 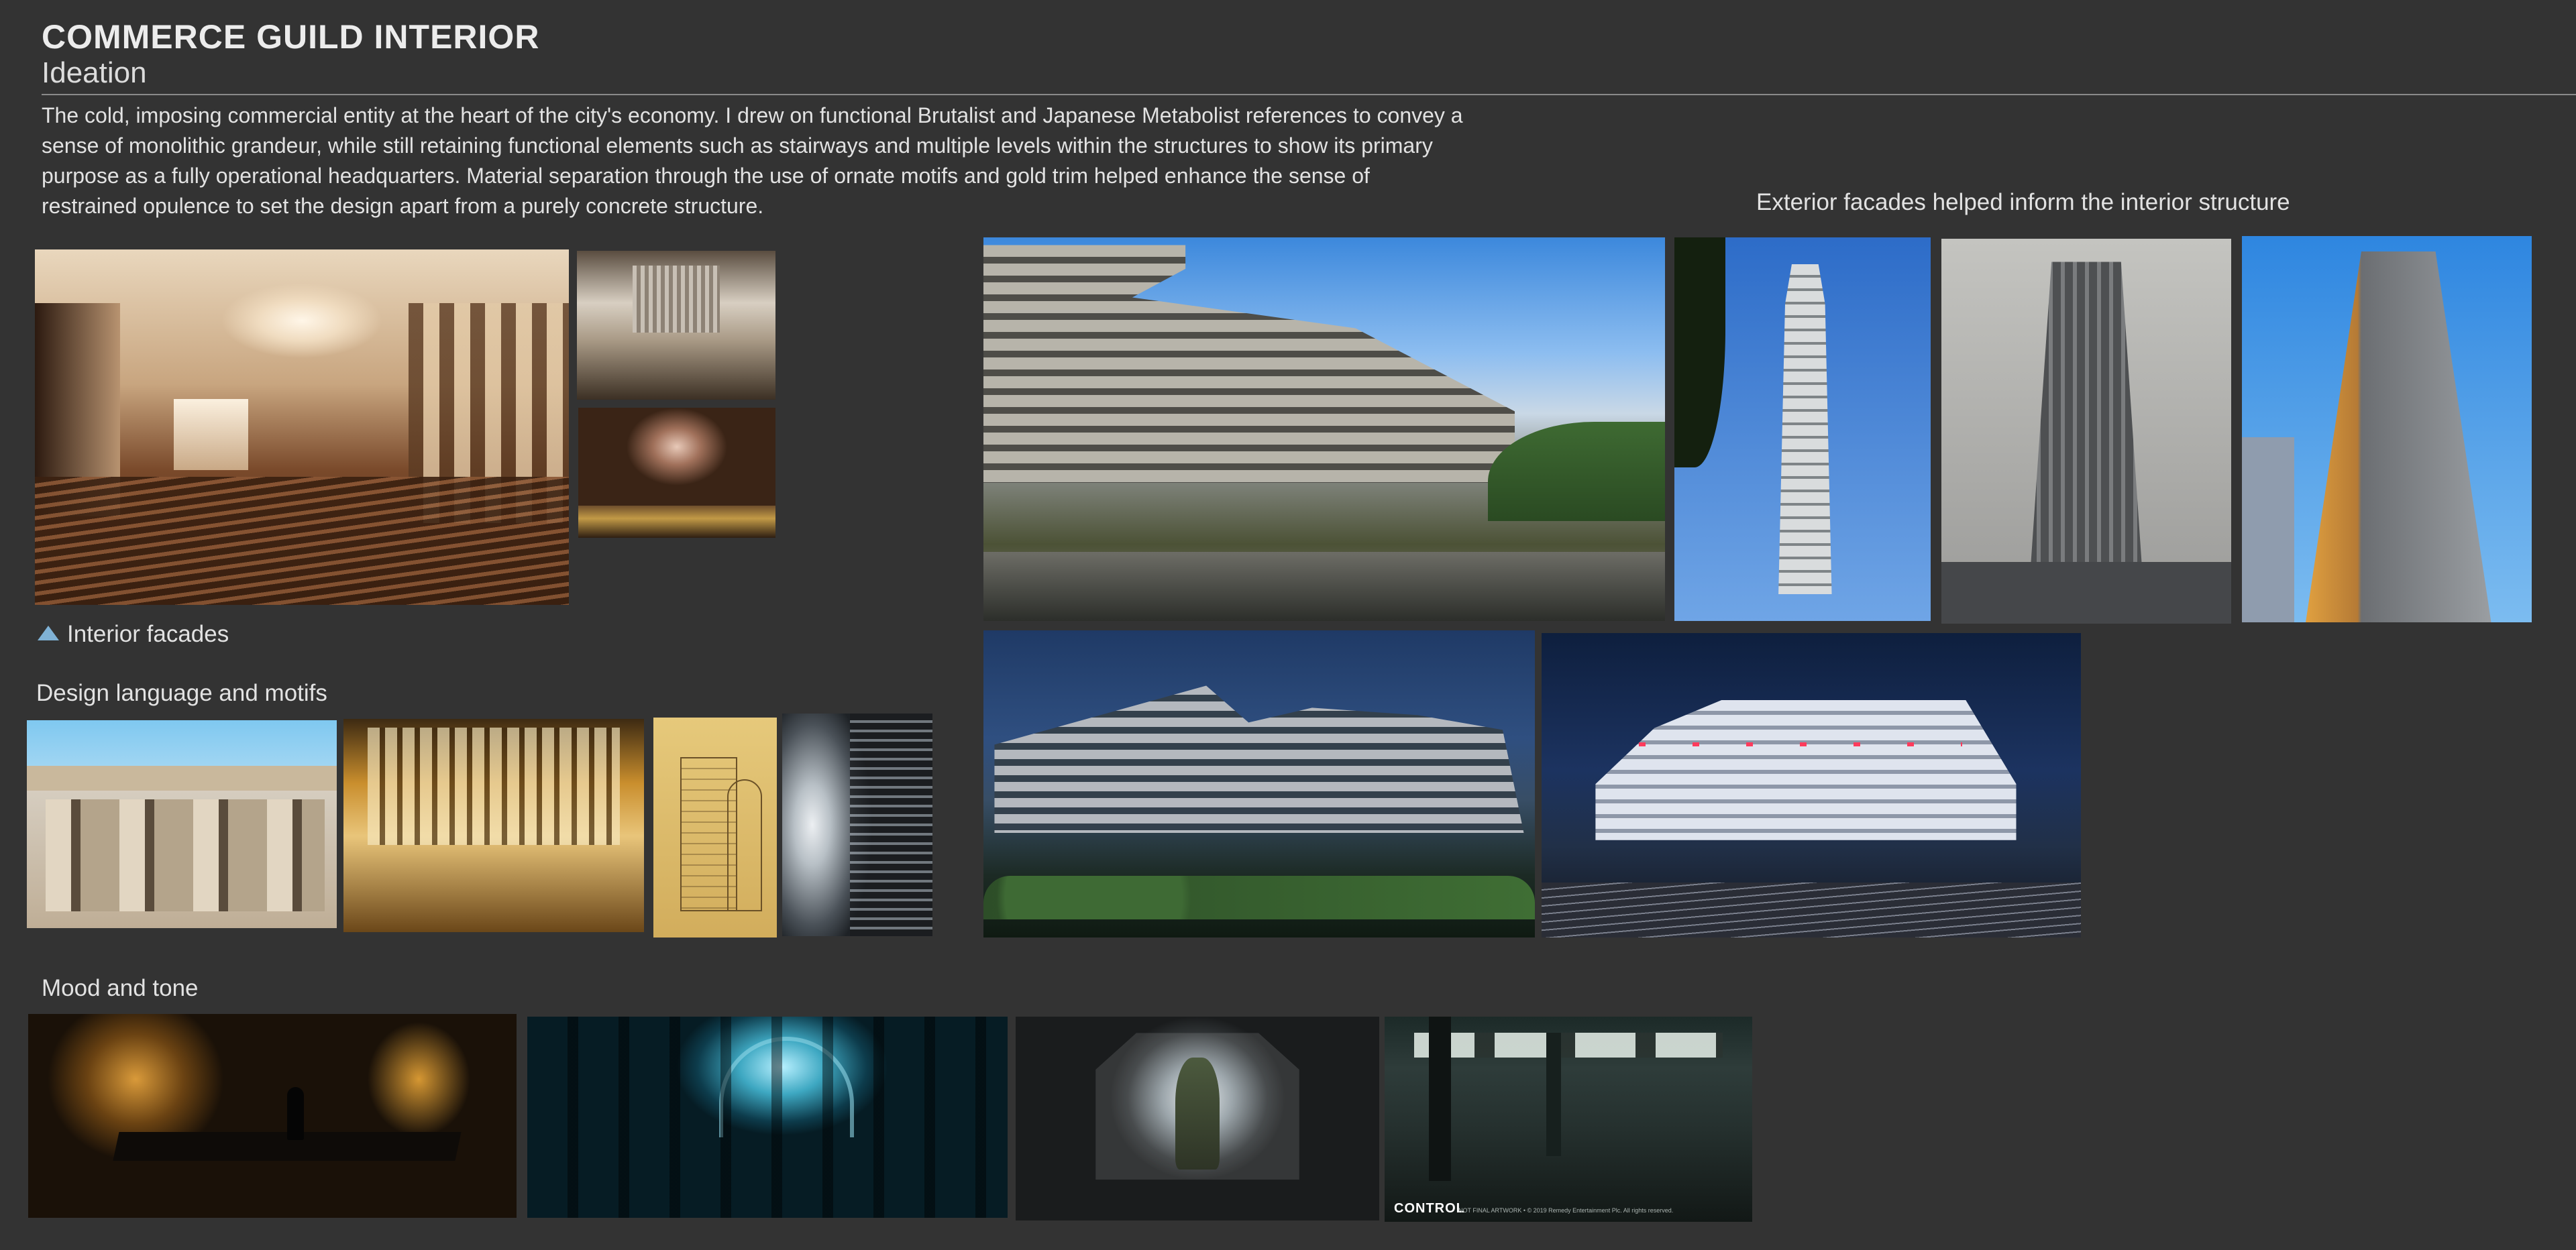 What do you see at coordinates (94, 72) in the screenshot?
I see `page-subtitle: Ideation` at bounding box center [94, 72].